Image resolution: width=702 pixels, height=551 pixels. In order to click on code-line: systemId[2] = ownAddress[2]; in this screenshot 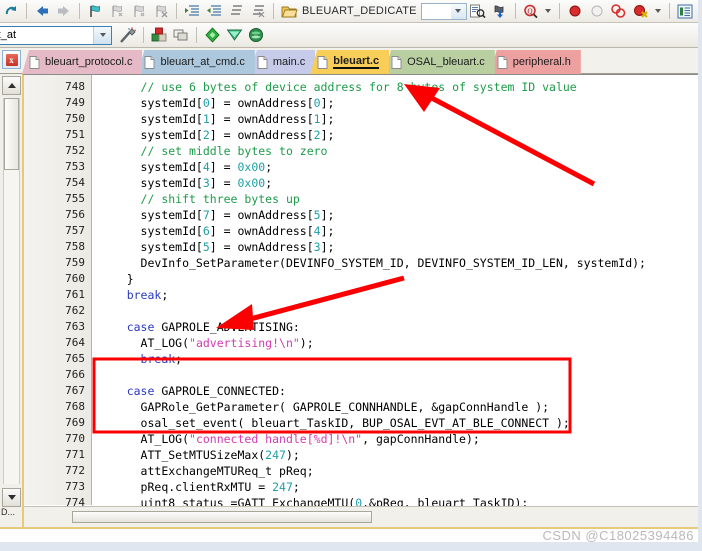, I will do `click(397, 135)`.